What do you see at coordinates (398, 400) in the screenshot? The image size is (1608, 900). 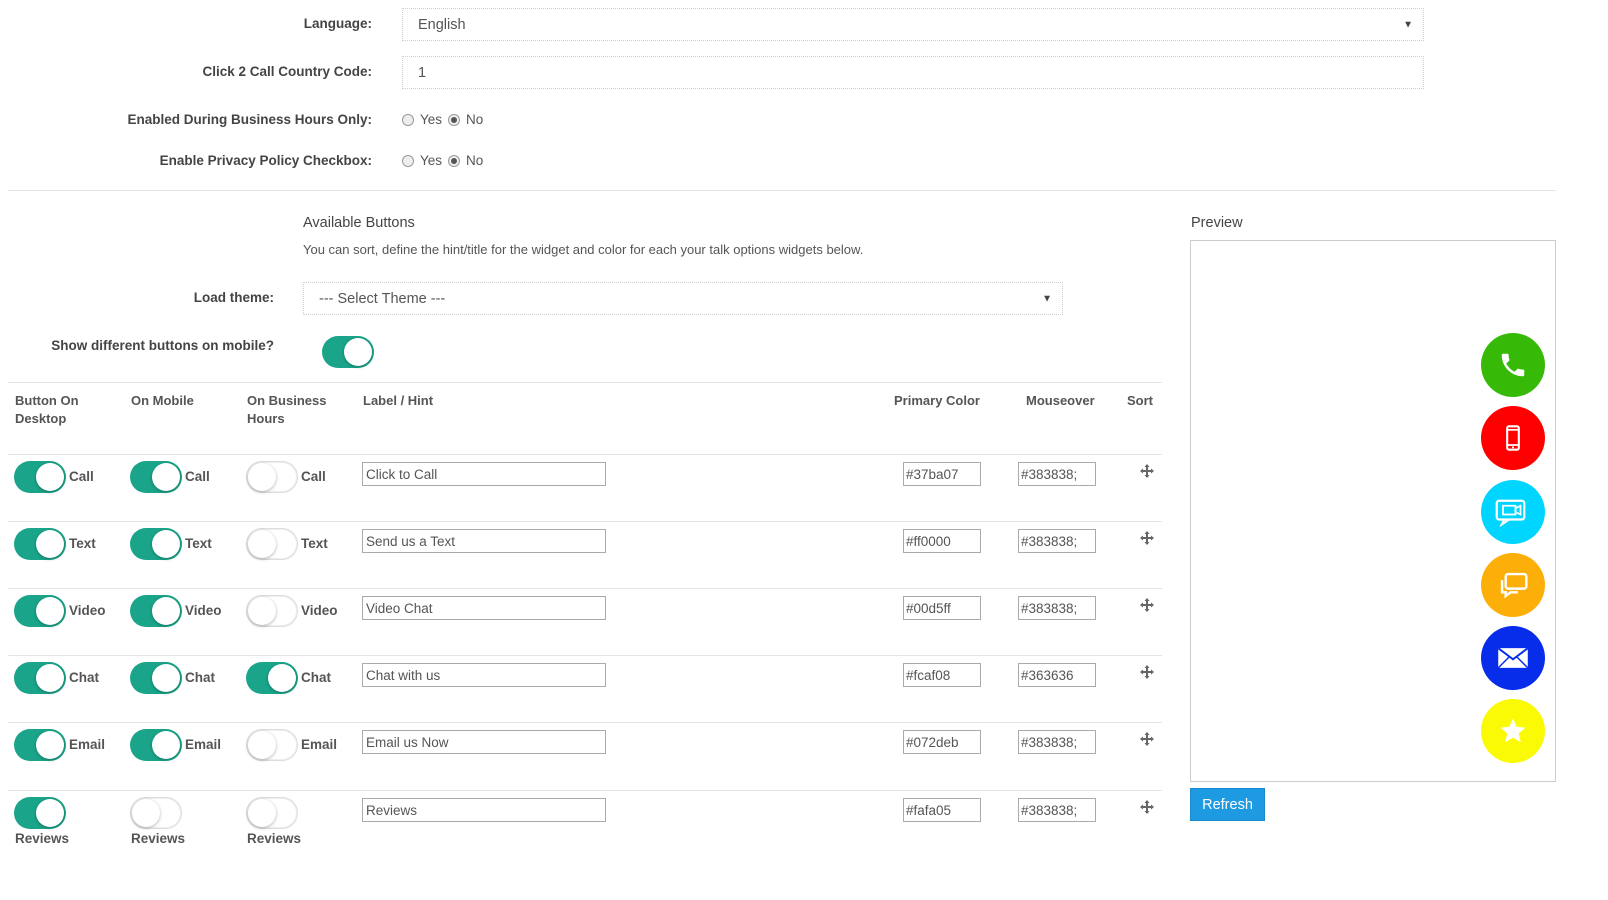 I see `header-label-hint: Label / Hint` at bounding box center [398, 400].